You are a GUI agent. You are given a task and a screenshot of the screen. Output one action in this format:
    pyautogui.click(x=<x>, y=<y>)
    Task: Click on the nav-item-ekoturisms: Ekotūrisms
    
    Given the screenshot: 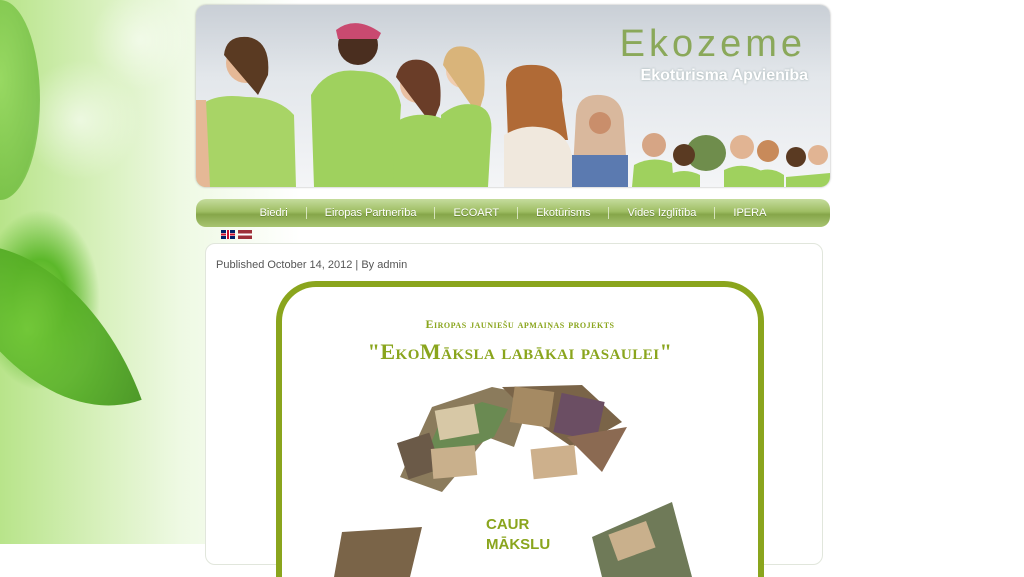 What is the action you would take?
    pyautogui.click(x=563, y=213)
    